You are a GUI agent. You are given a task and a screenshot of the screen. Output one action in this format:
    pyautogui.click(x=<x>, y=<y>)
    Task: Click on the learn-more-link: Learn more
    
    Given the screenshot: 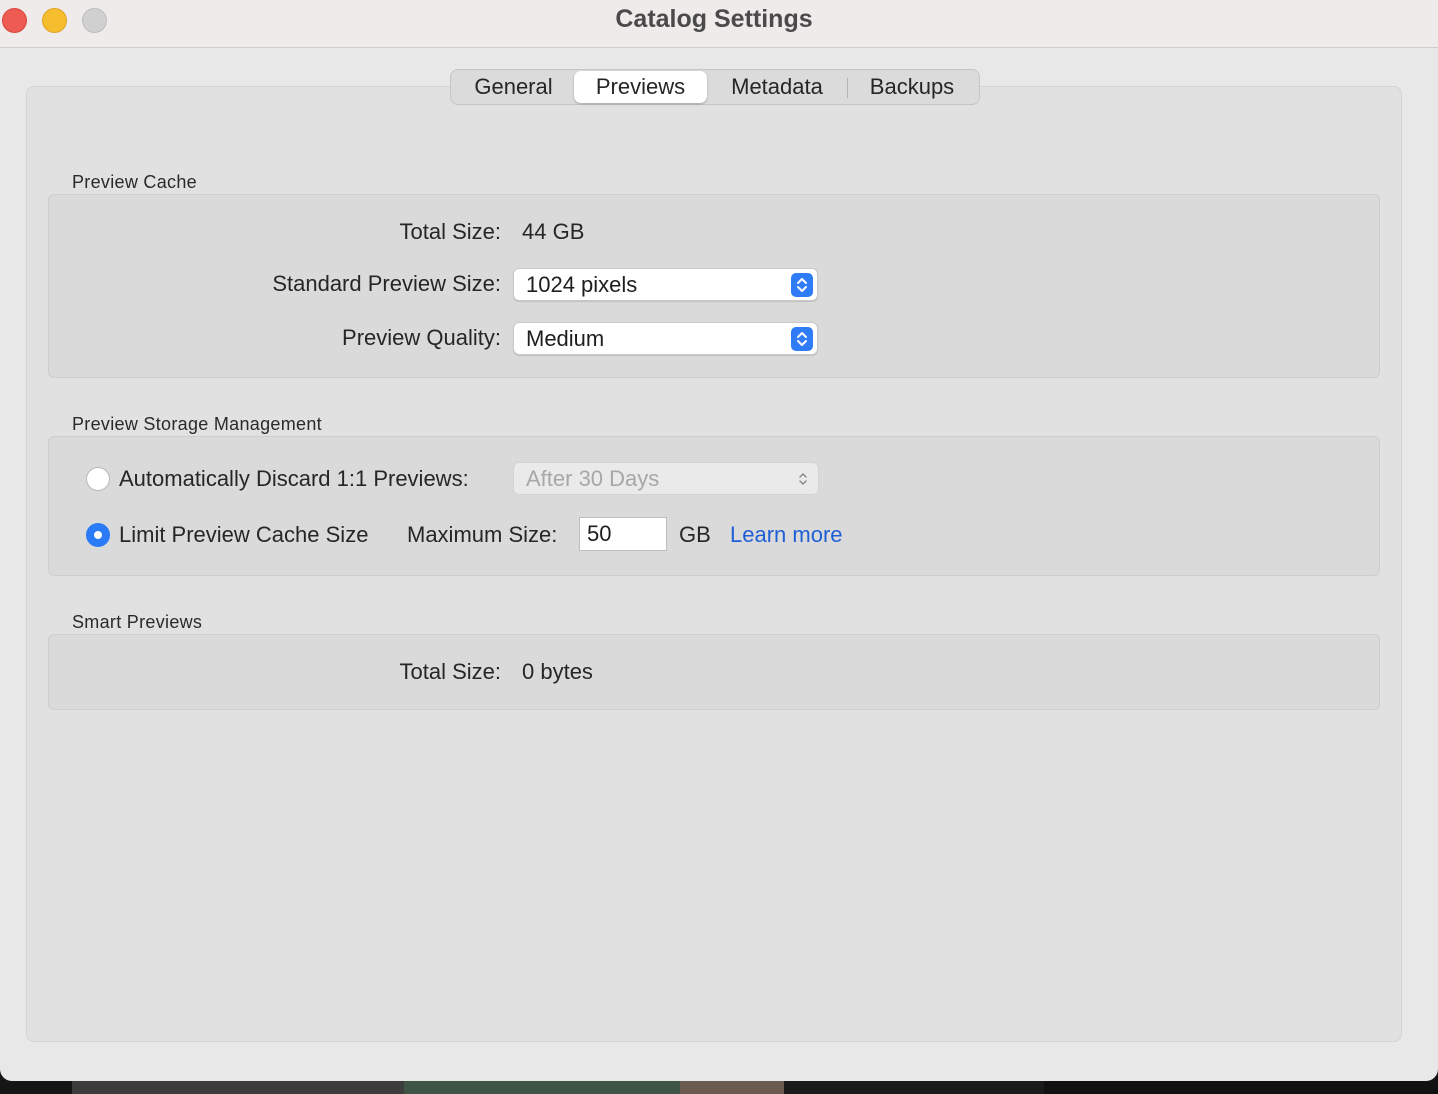 What is the action you would take?
    pyautogui.click(x=786, y=535)
    